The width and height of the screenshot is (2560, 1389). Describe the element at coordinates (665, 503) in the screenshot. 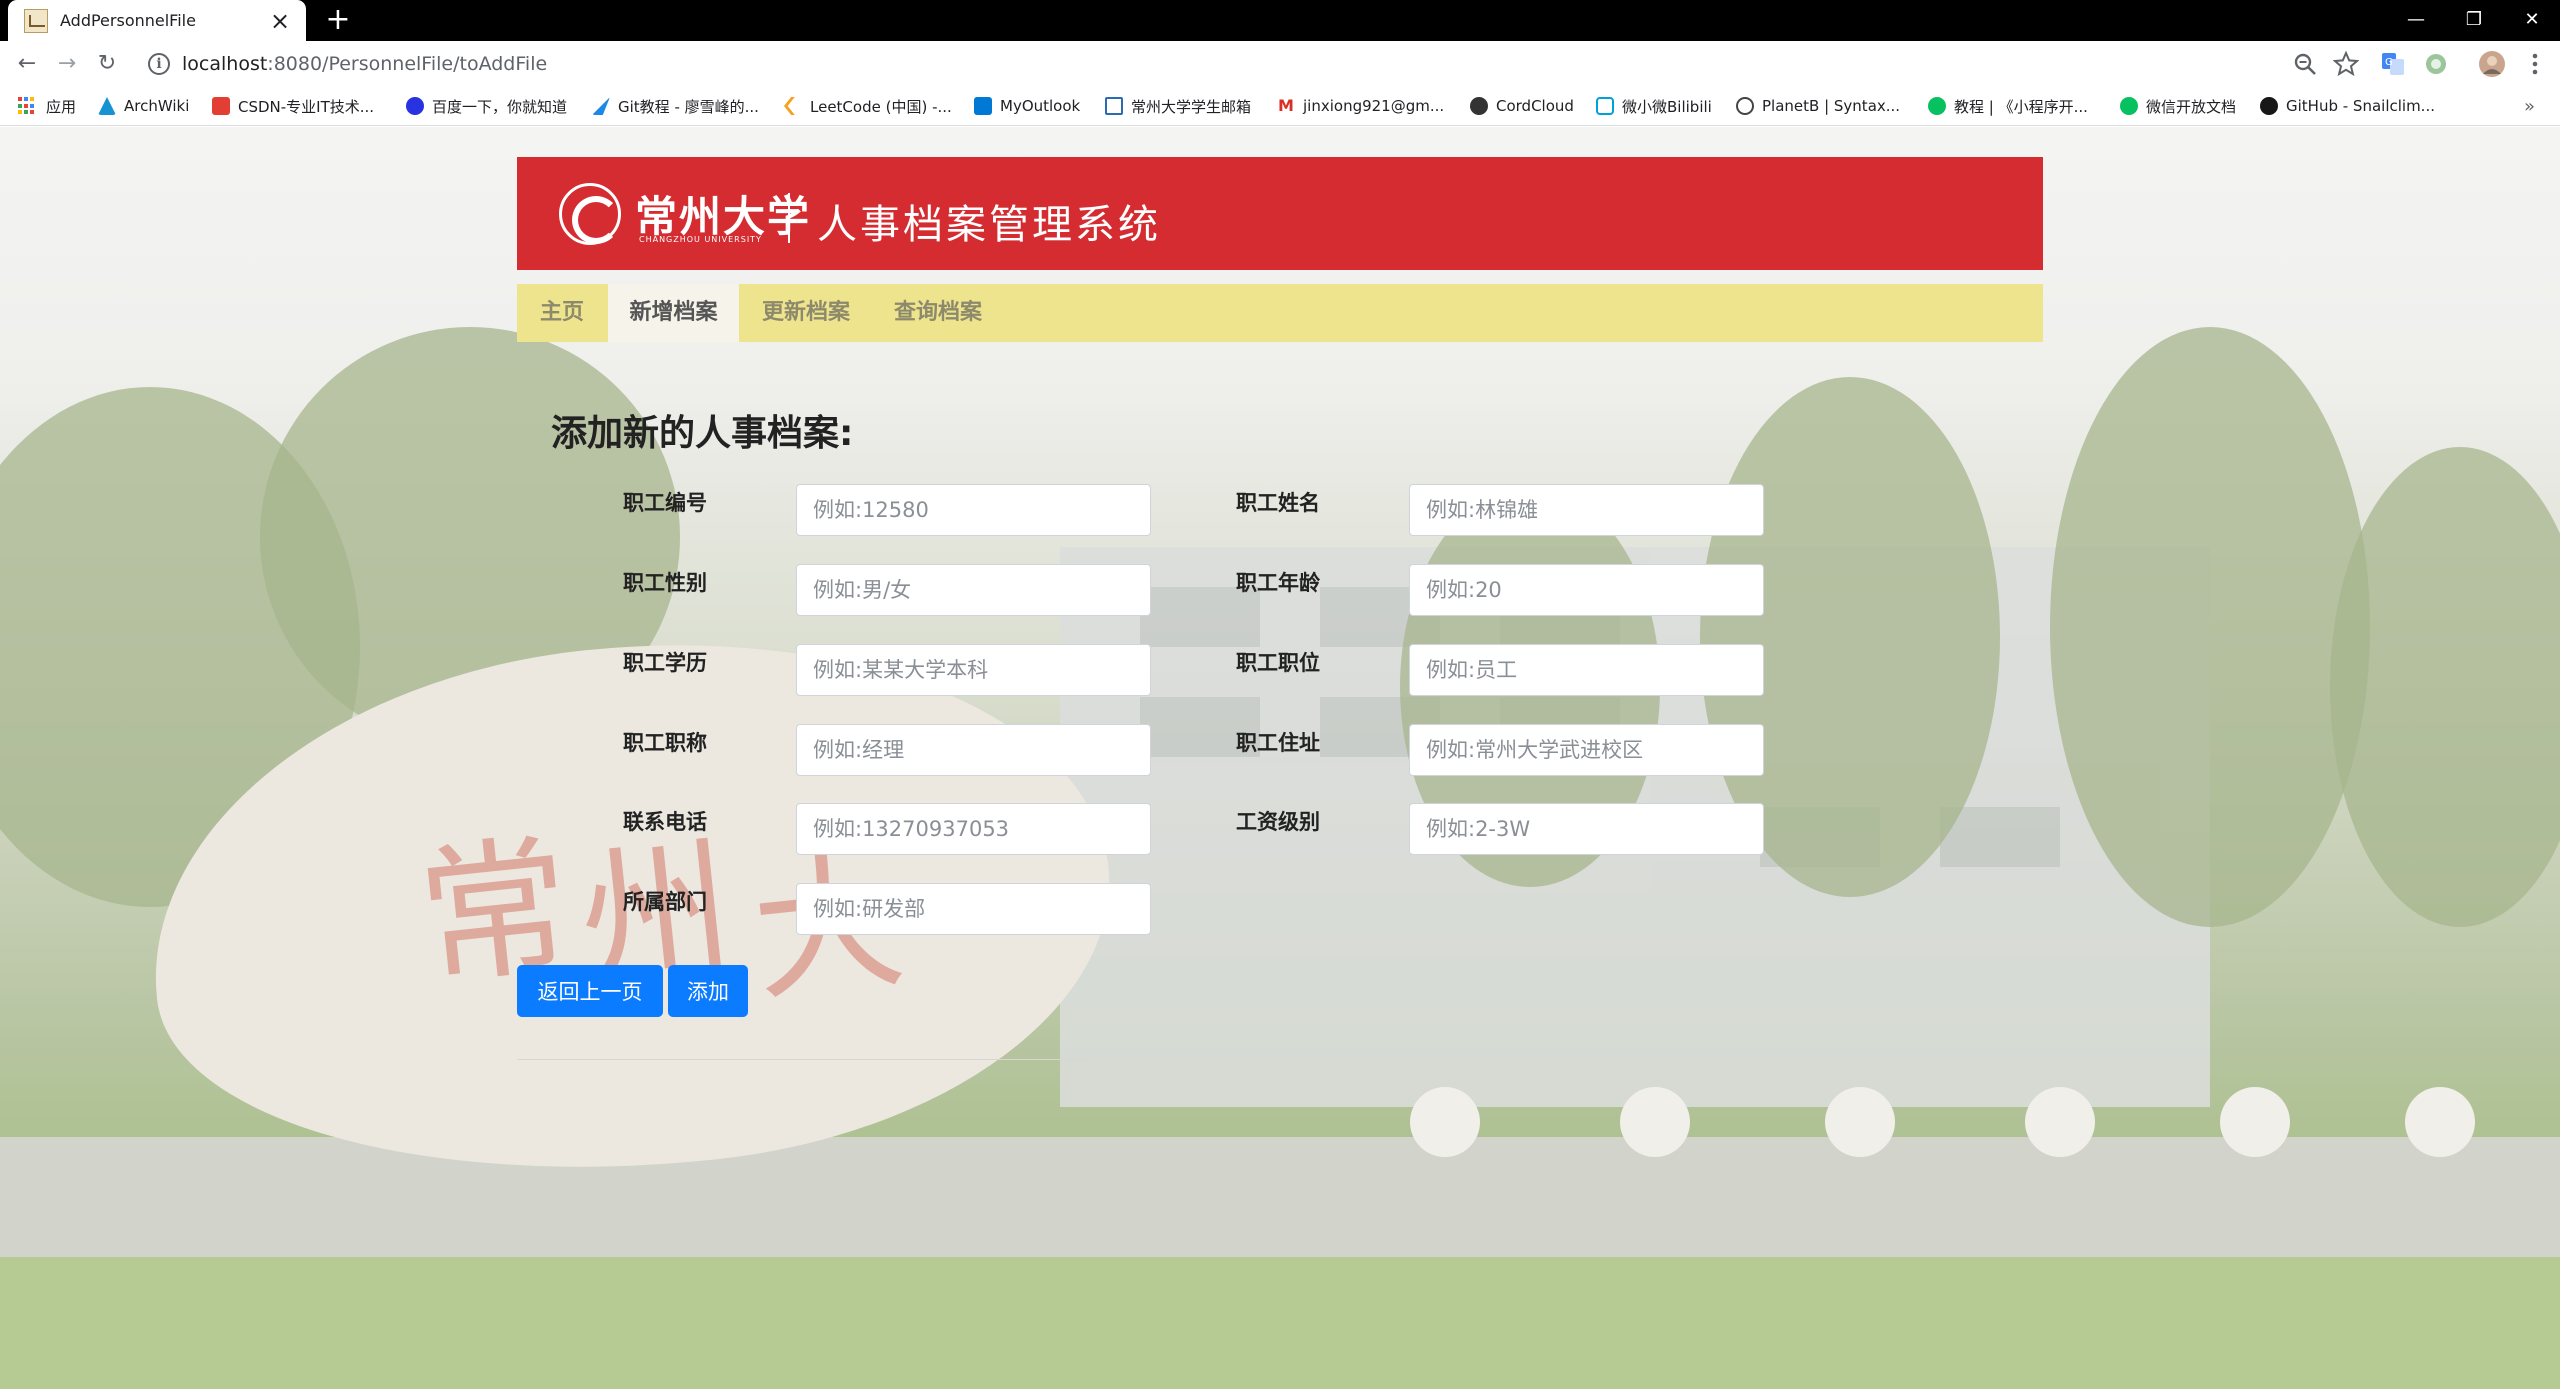

I see `employee-id-label: 职工编号` at that location.